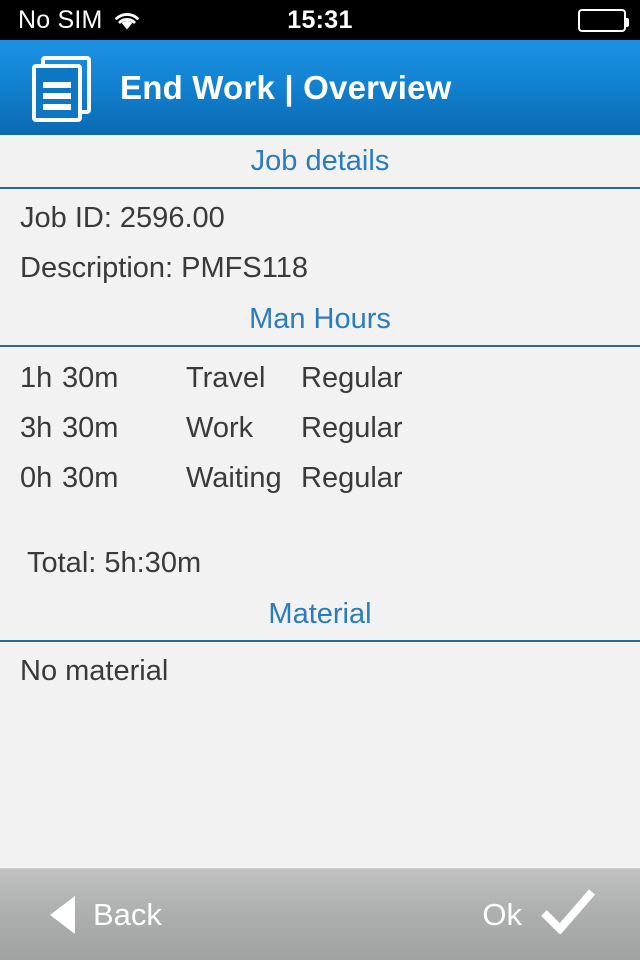 This screenshot has height=960, width=640. What do you see at coordinates (122, 218) in the screenshot?
I see `job-id-row: Job ID: 2596.00` at bounding box center [122, 218].